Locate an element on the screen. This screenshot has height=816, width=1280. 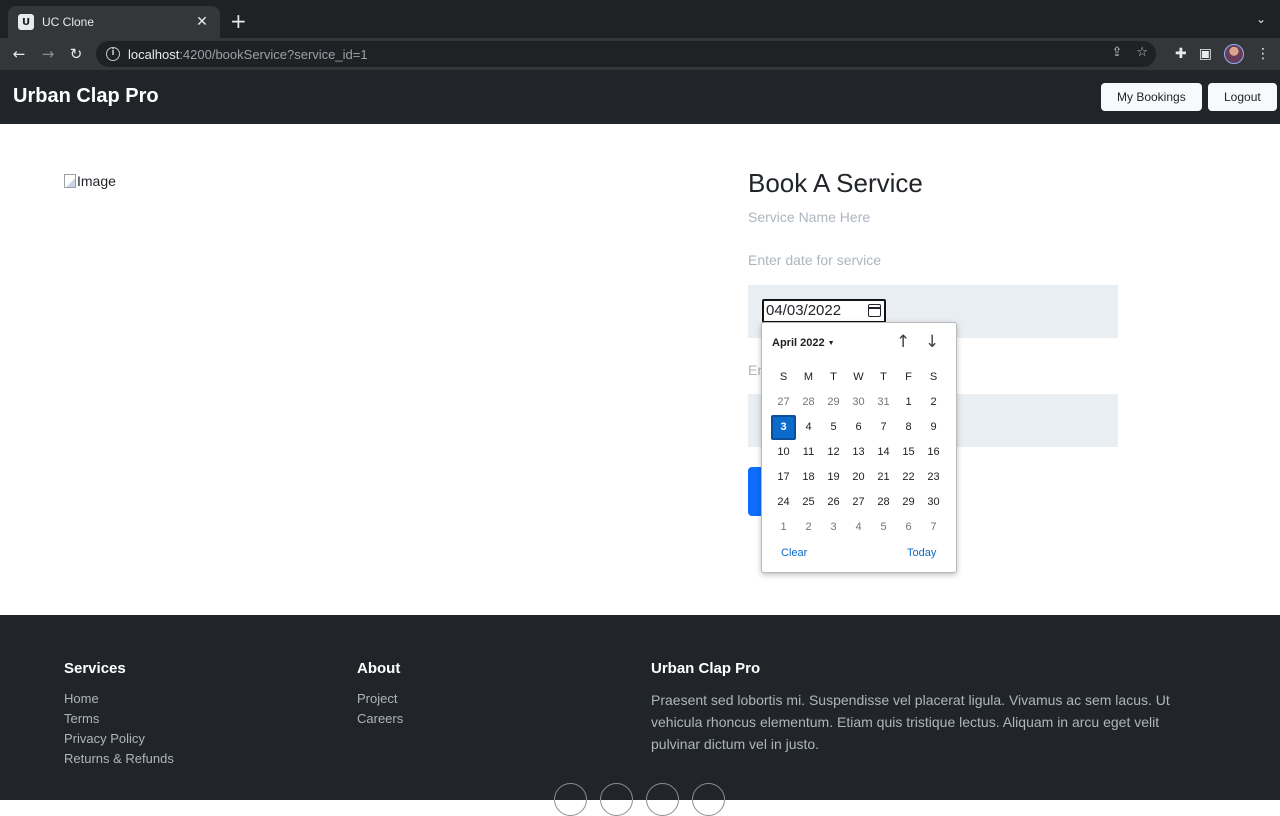
brand-logo: Urban Clap Pro is located at coordinates (86, 96).